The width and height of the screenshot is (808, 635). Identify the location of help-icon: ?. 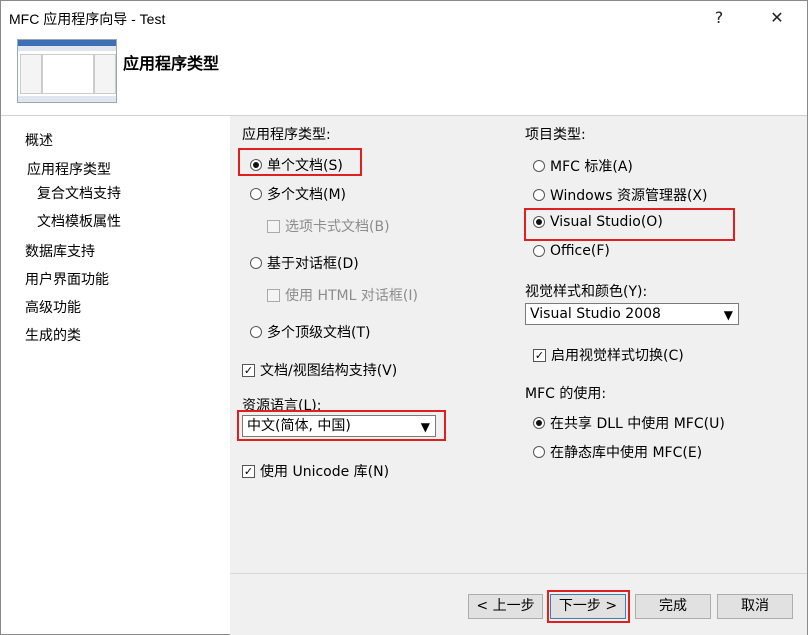
(719, 18).